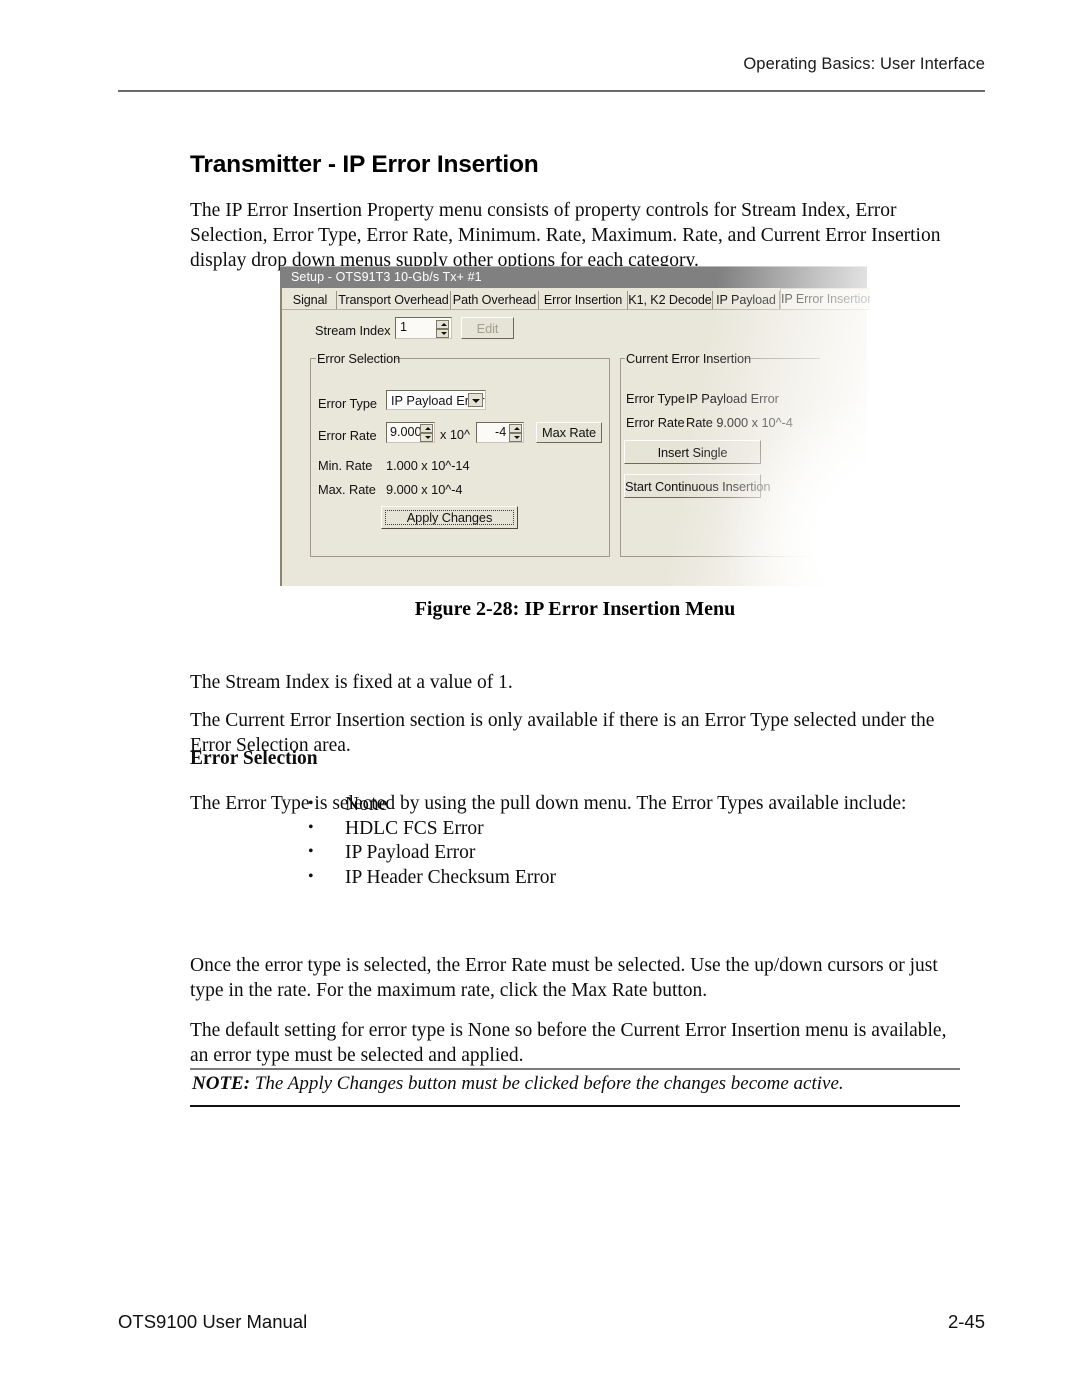 Image resolution: width=1080 pixels, height=1397 pixels. Describe the element at coordinates (386, 277) in the screenshot. I see `dialog-title-text: Setup - OTS91T3 10-Gb/s Tx+ #1` at that location.